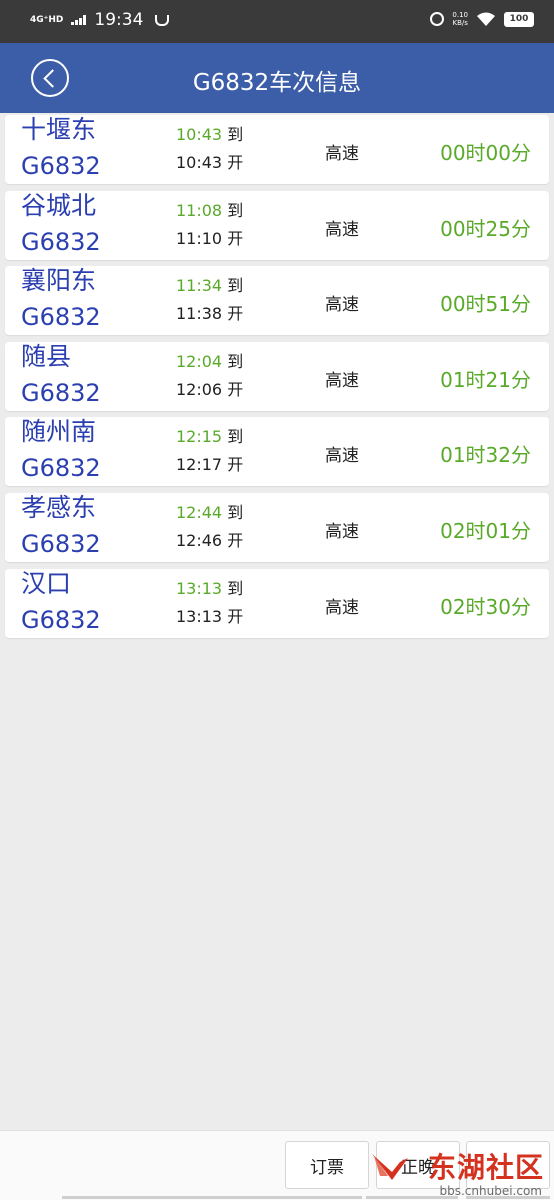 The width and height of the screenshot is (554, 1200). Describe the element at coordinates (199, 588) in the screenshot. I see `arrival-time-value: 13:13` at that location.